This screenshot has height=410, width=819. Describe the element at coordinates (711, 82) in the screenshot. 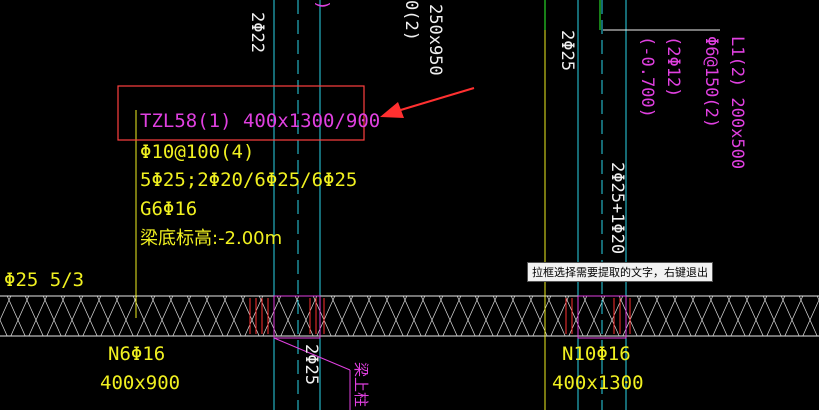

I see `label-phi6-150: Φ6@150(2)` at that location.